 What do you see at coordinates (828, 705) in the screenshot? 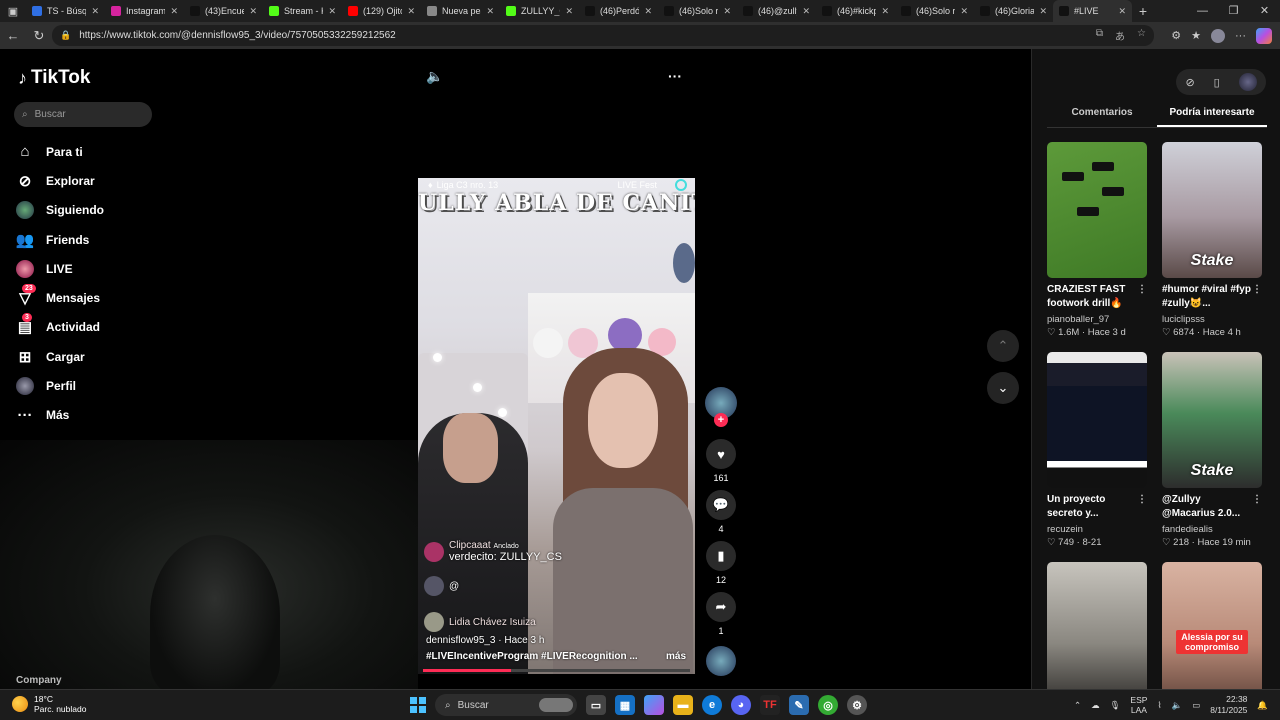
I see `green-app-icon: ◎` at bounding box center [828, 705].